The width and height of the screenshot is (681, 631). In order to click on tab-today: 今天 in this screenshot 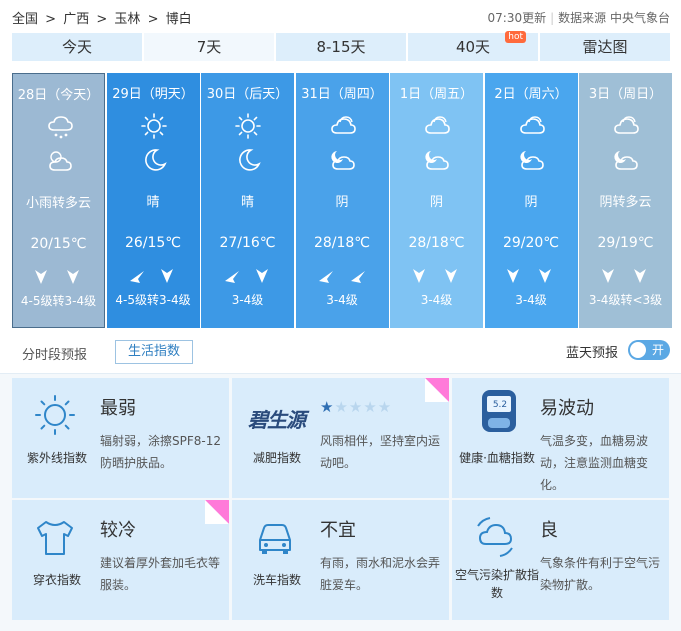, I will do `click(78, 47)`.